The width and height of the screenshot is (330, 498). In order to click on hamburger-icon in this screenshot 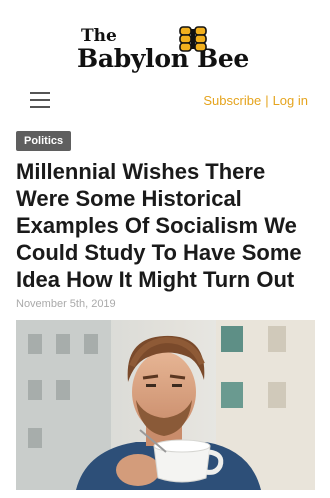, I will do `click(40, 100)`.